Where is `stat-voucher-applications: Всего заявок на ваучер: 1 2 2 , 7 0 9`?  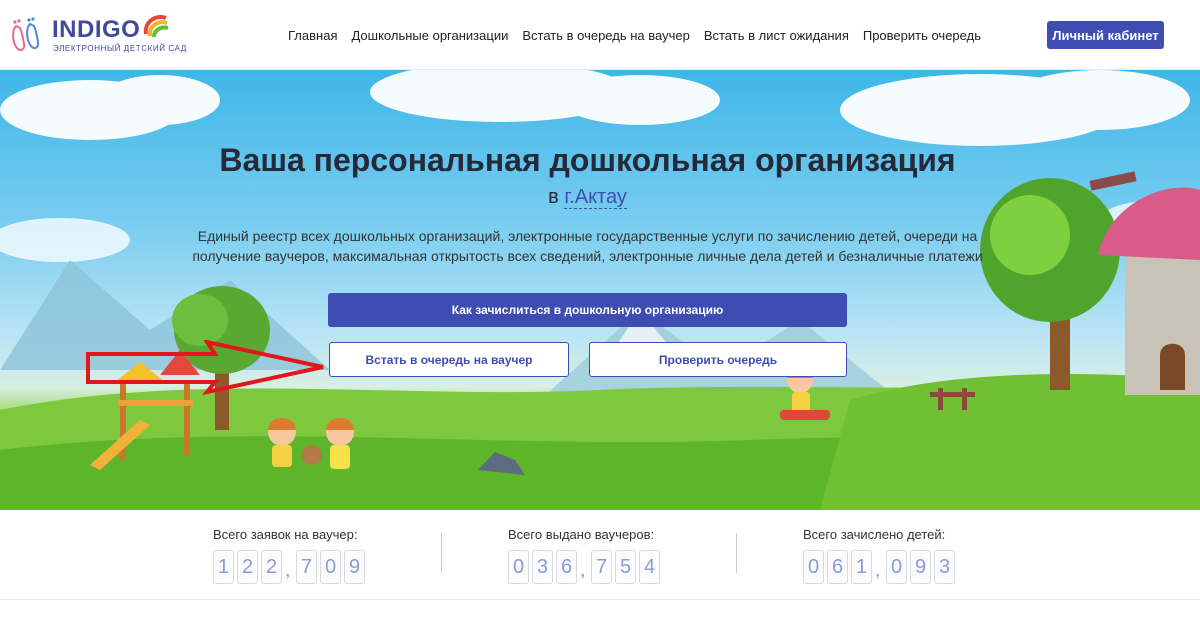
stat-voucher-applications: Всего заявок на ваучер: 1 2 2 , 7 0 9 is located at coordinates (290, 555).